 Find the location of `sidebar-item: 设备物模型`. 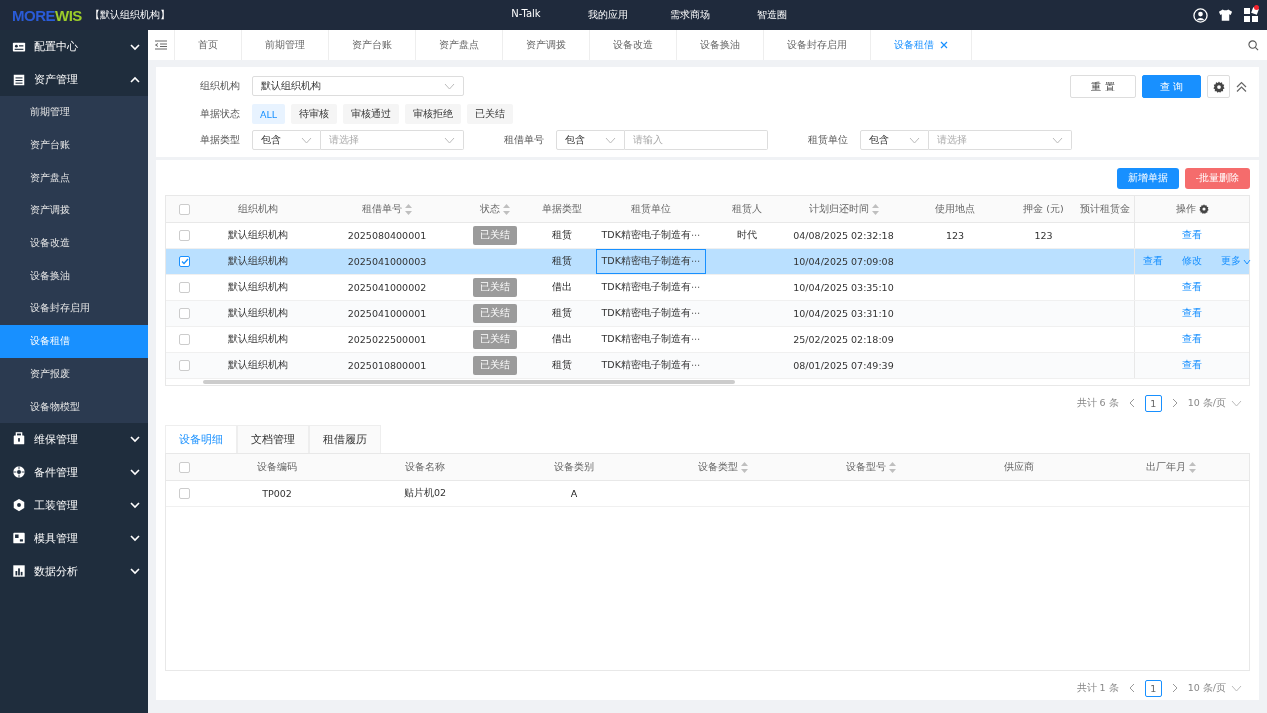

sidebar-item: 设备物模型 is located at coordinates (74, 406).